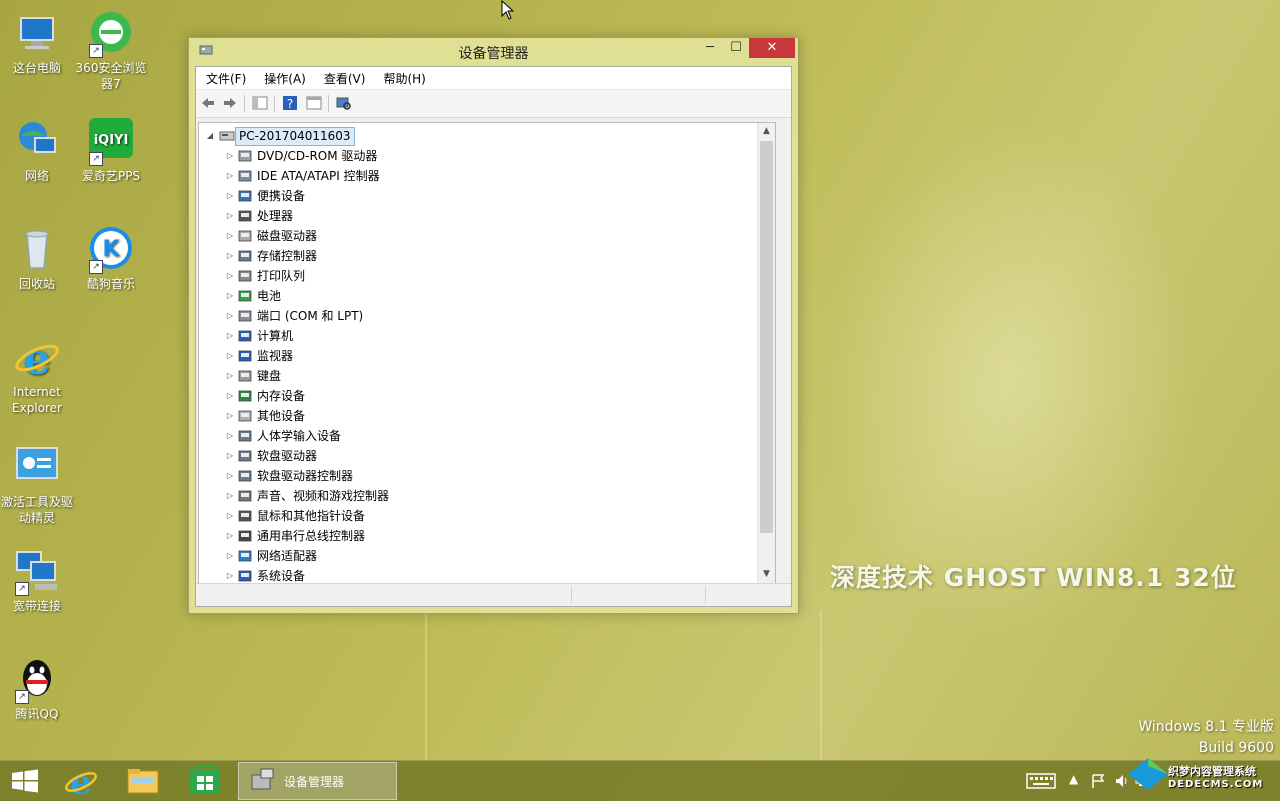  What do you see at coordinates (225, 77) in the screenshot?
I see `menu-file: 文件(F)` at bounding box center [225, 77].